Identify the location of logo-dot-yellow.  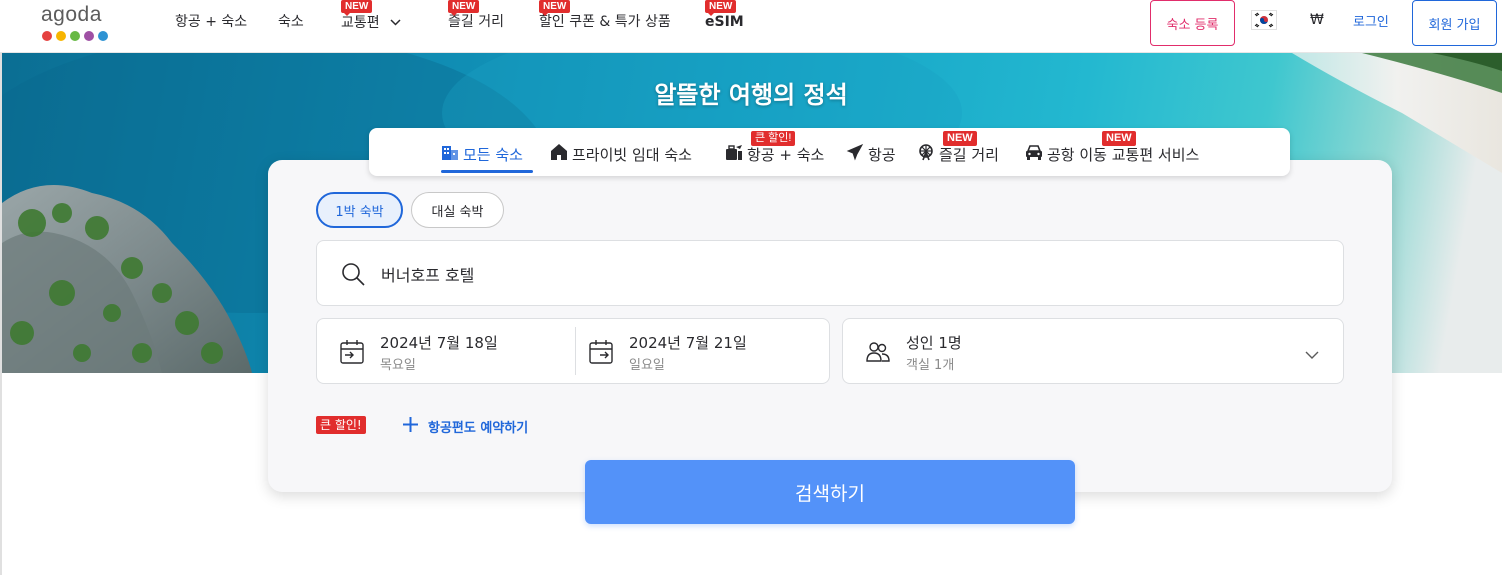
(61, 36).